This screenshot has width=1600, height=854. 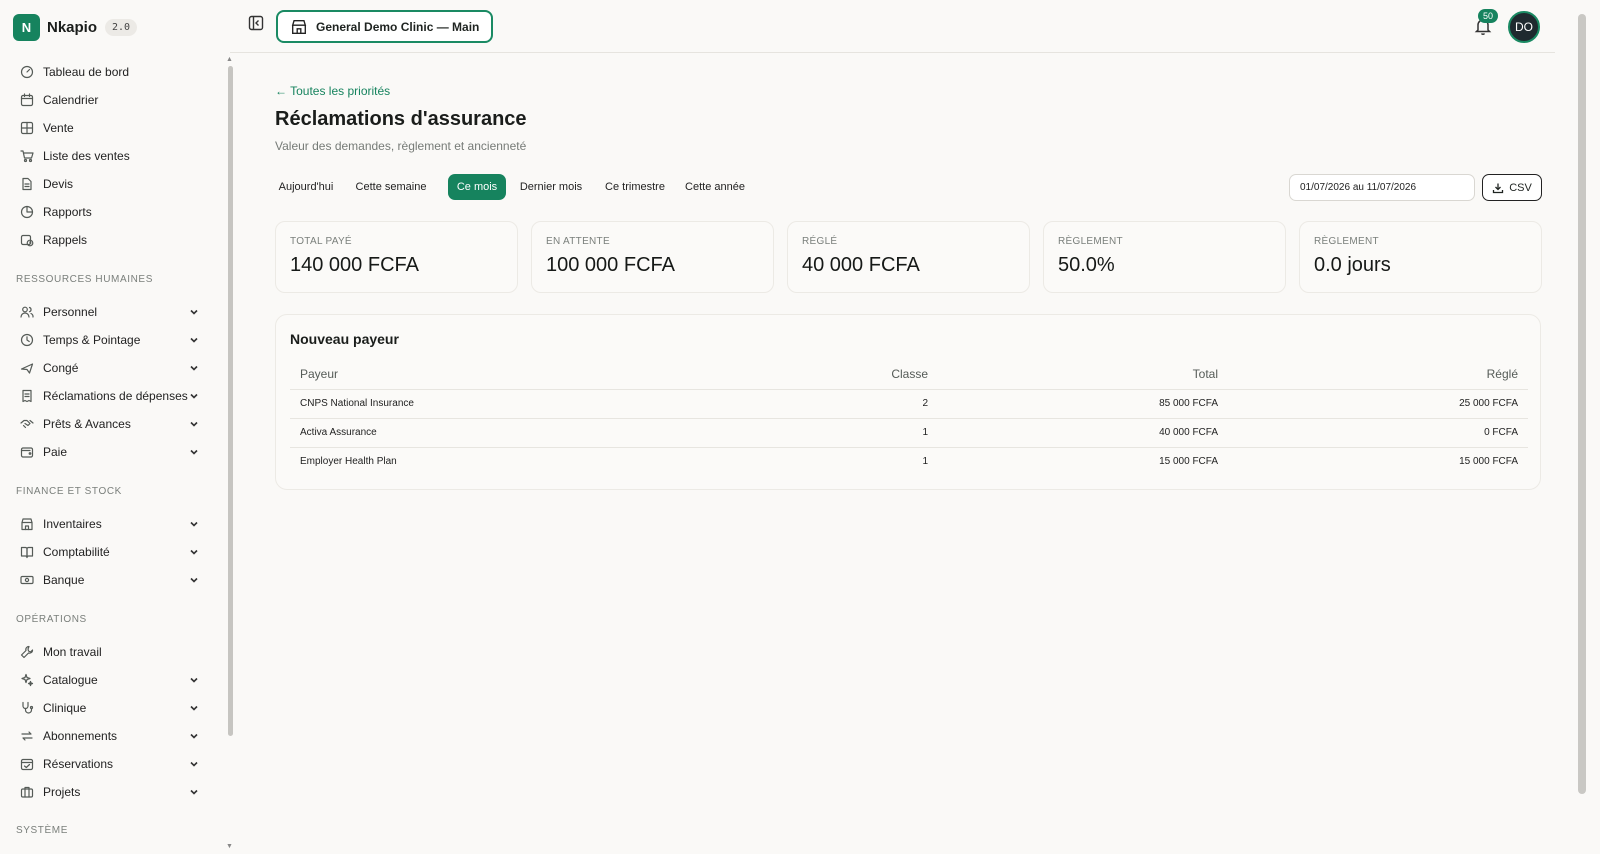 I want to click on stat-value: 50.0%, so click(x=1086, y=265).